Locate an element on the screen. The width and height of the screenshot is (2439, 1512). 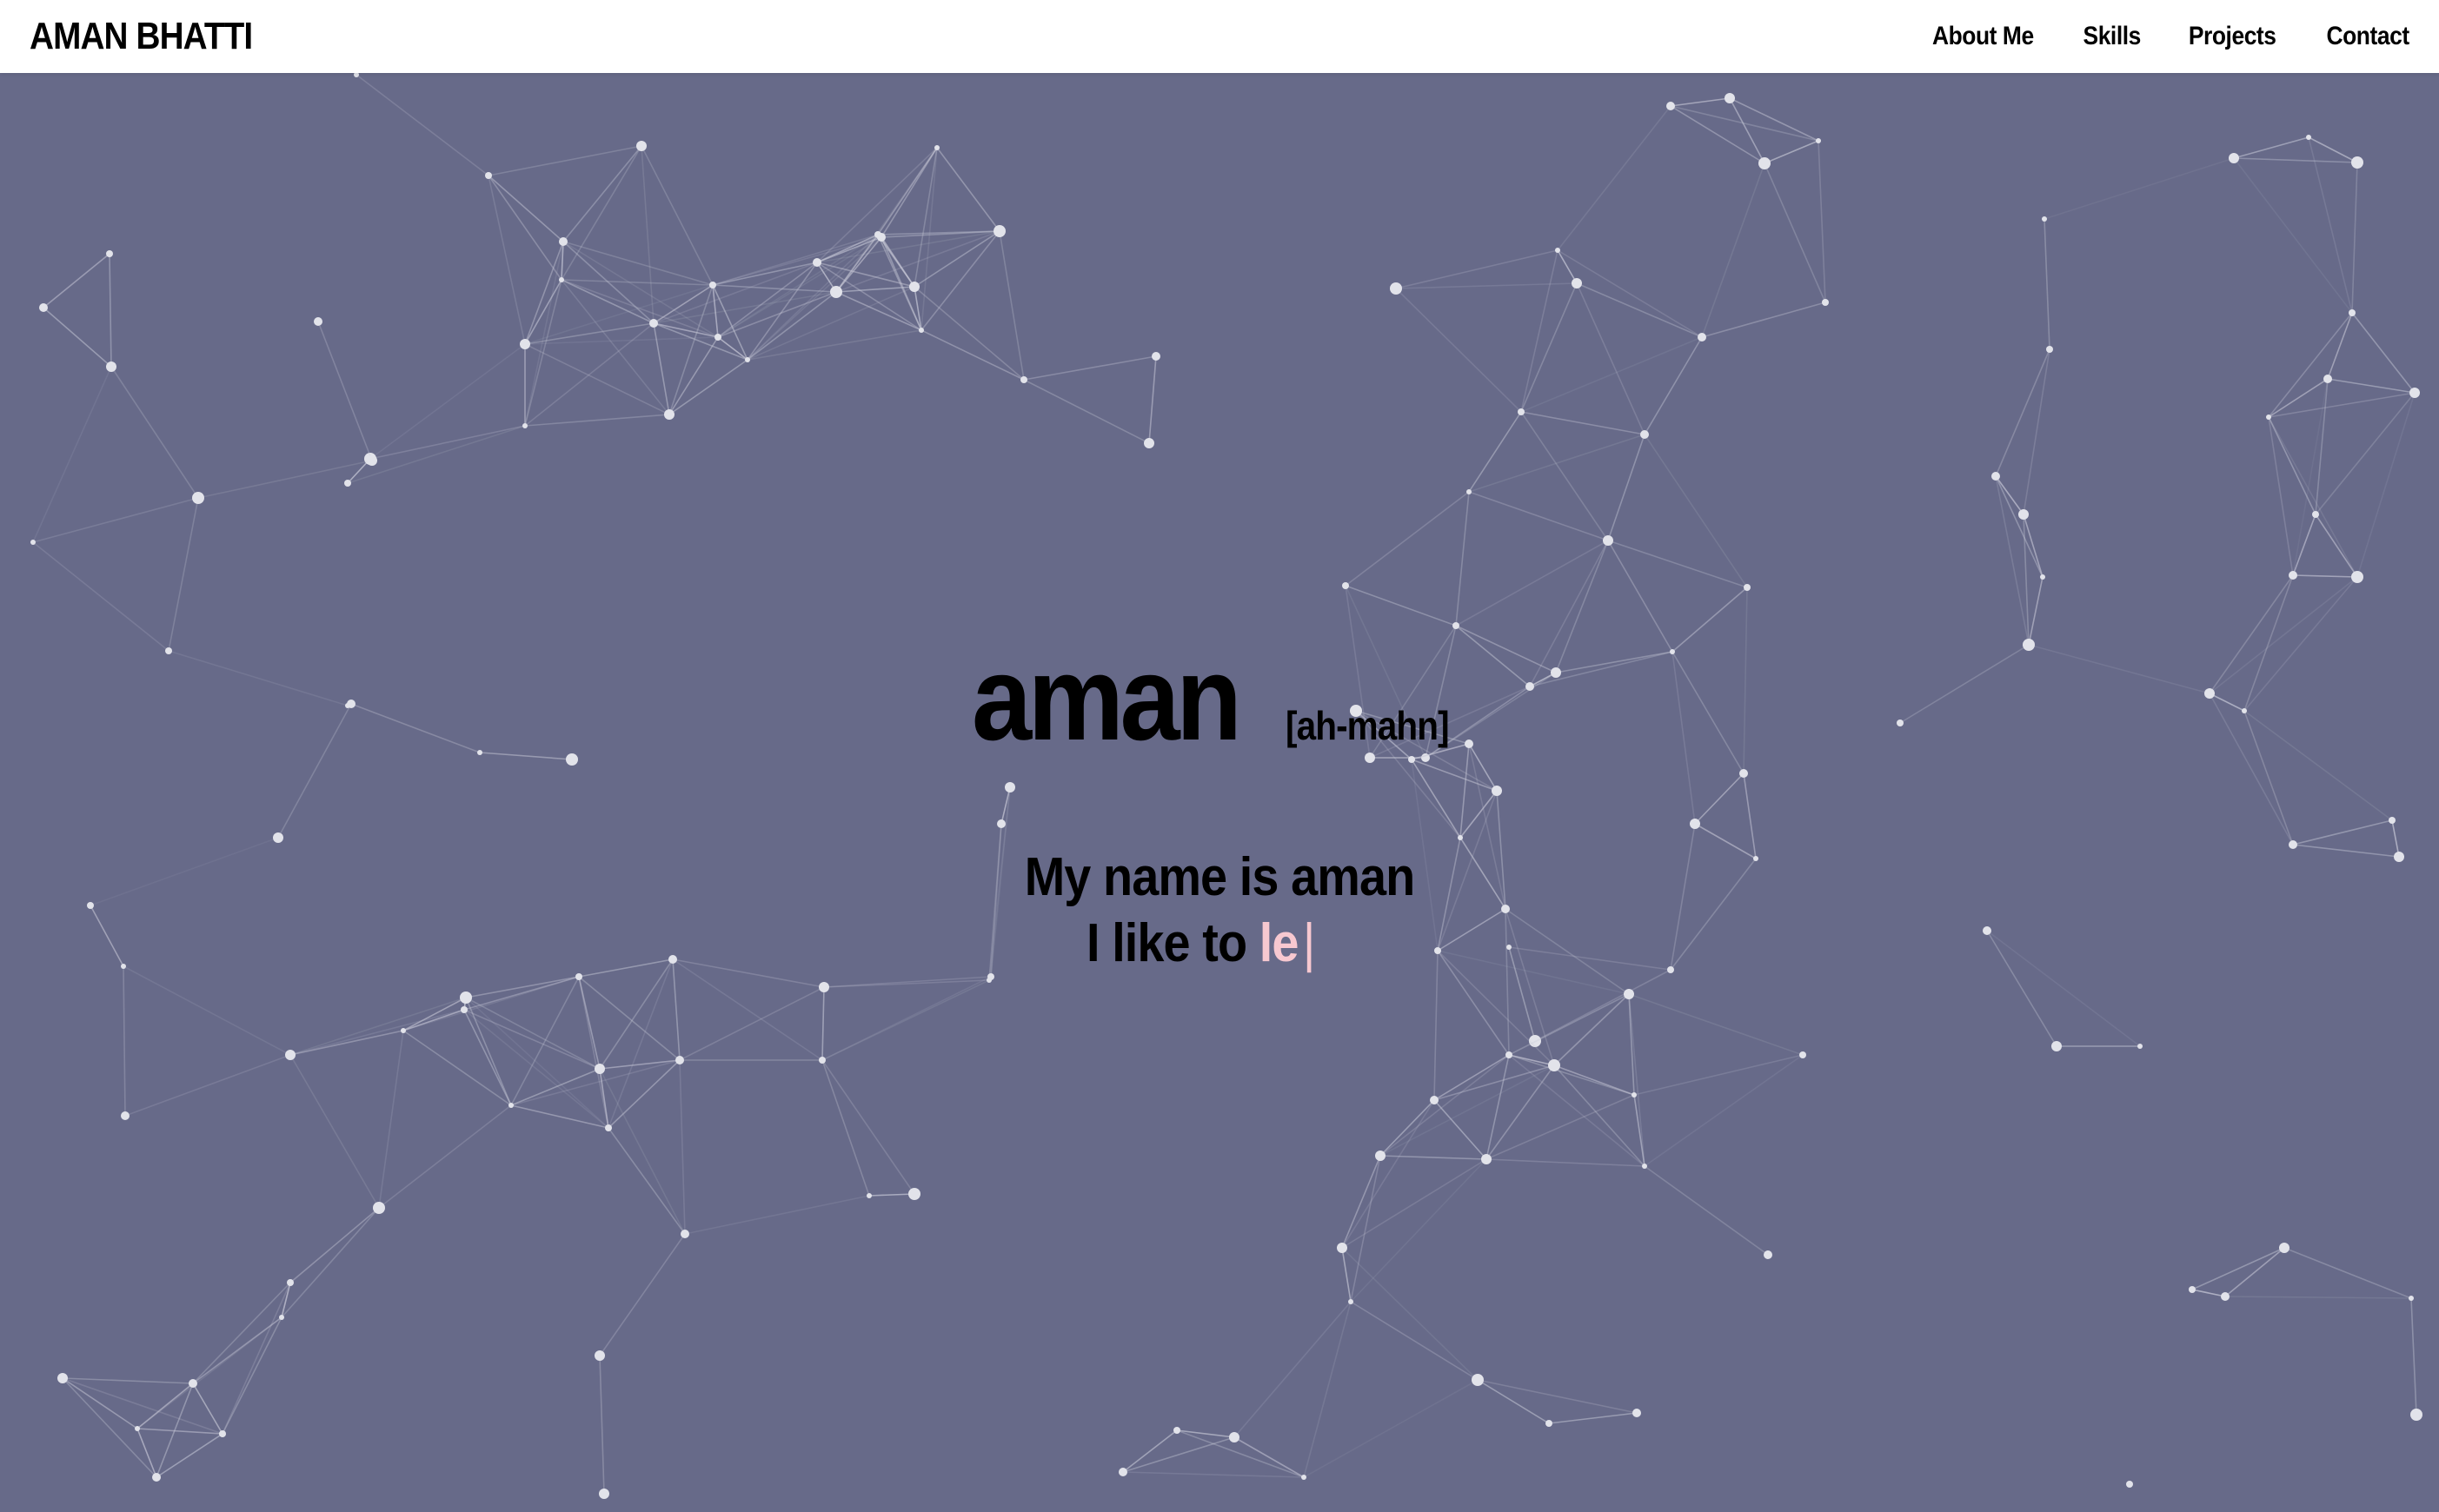
typed-text: le is located at coordinates (1279, 943).